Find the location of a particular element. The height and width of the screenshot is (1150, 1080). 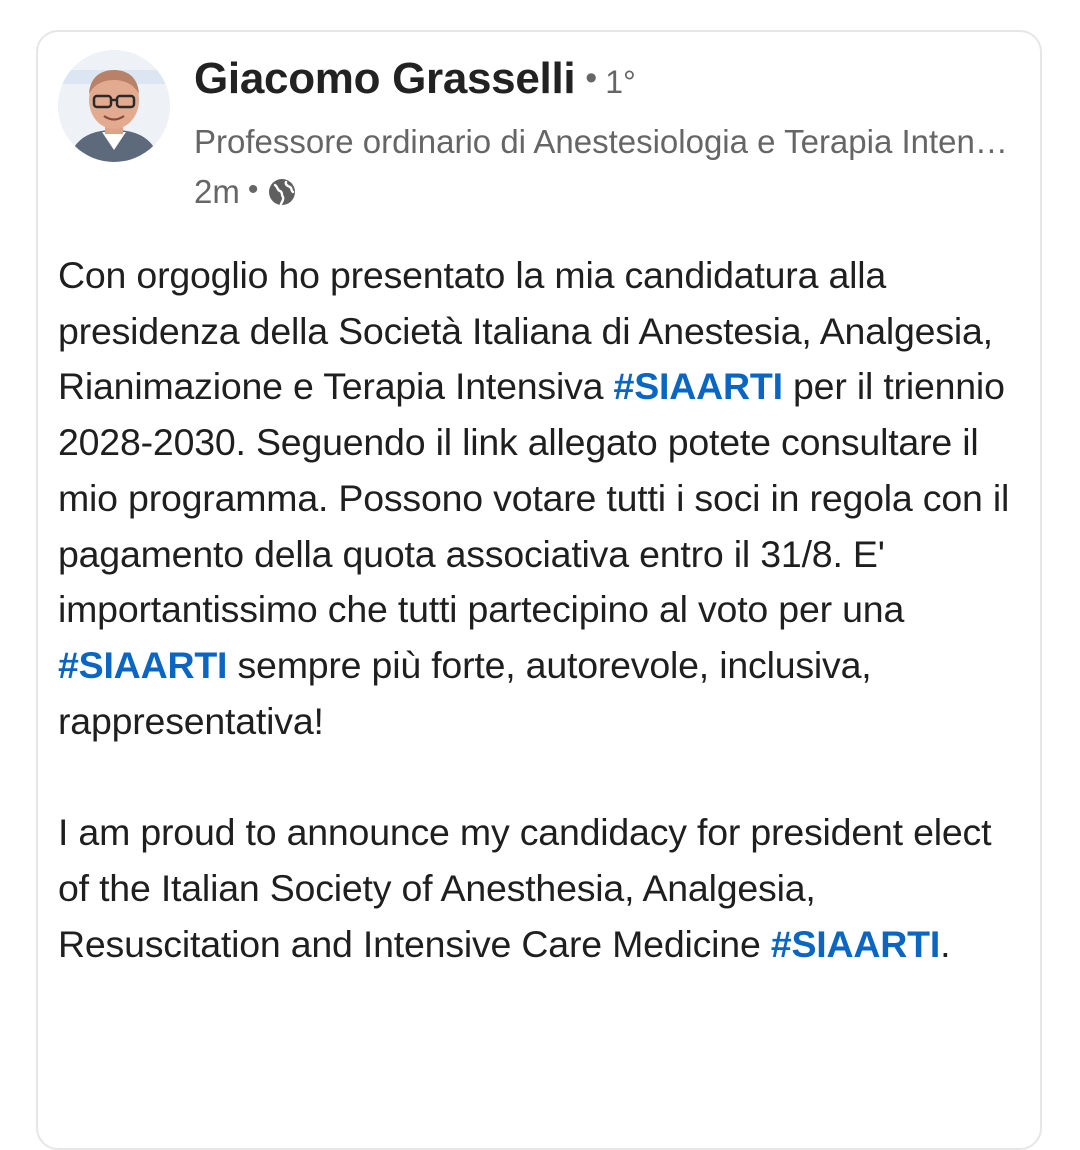

post-text-segment: . is located at coordinates (945, 943).